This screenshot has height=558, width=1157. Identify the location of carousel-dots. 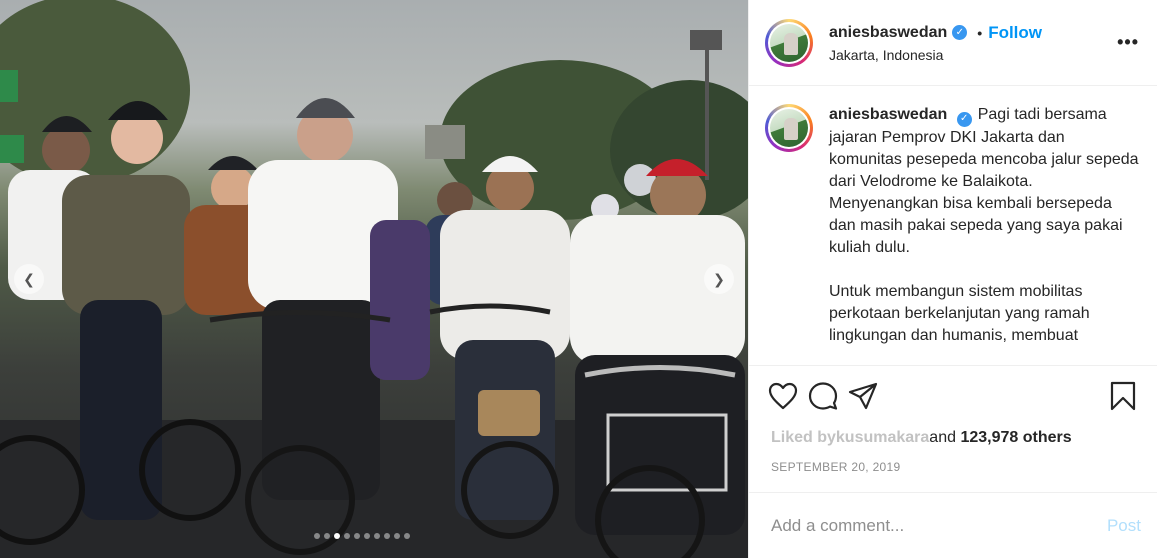
(362, 536).